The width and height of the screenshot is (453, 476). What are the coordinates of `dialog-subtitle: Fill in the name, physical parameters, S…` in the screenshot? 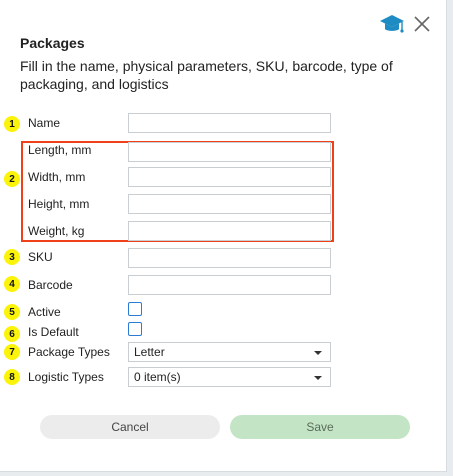 It's located at (206, 75).